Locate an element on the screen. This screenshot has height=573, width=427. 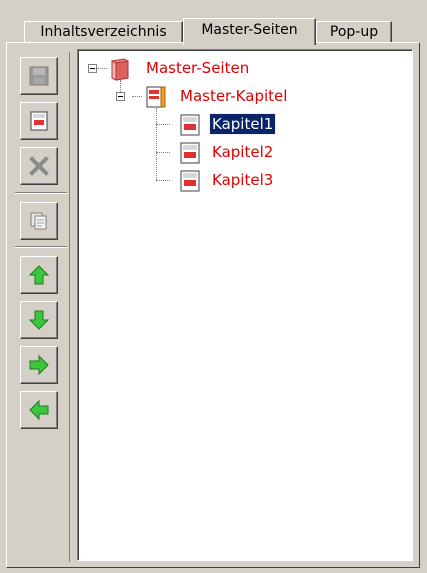
delete-x-icon is located at coordinates (39, 166).